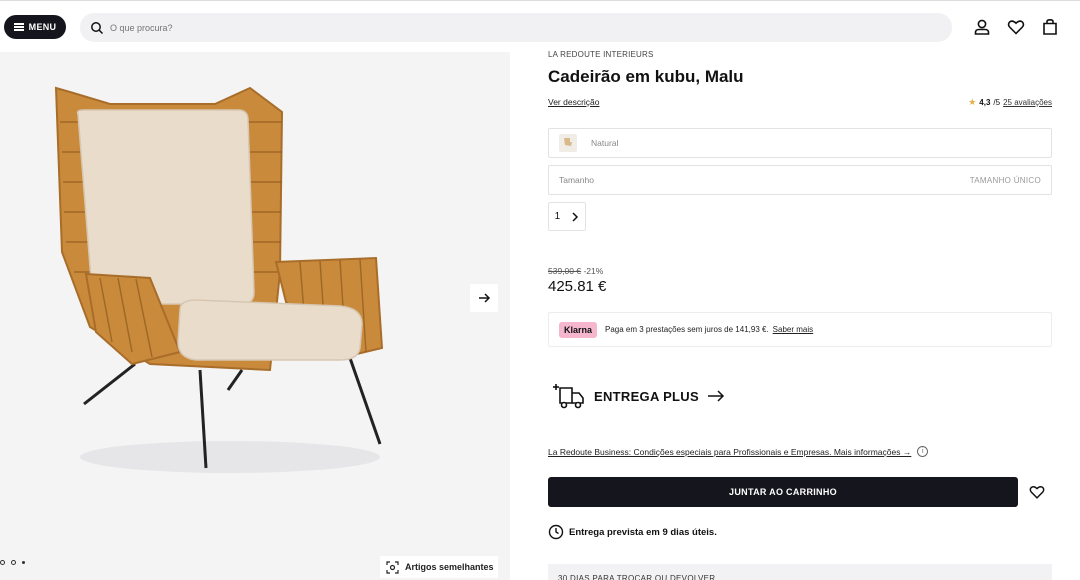  What do you see at coordinates (793, 329) in the screenshot?
I see `klarna-learn-more-link: Saber mais` at bounding box center [793, 329].